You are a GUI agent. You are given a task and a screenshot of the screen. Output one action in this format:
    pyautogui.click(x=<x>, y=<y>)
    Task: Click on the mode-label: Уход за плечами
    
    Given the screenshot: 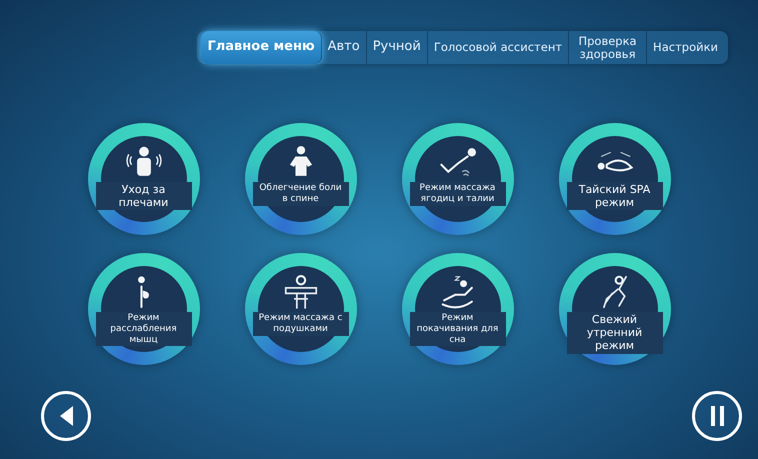 What is the action you would take?
    pyautogui.click(x=144, y=196)
    